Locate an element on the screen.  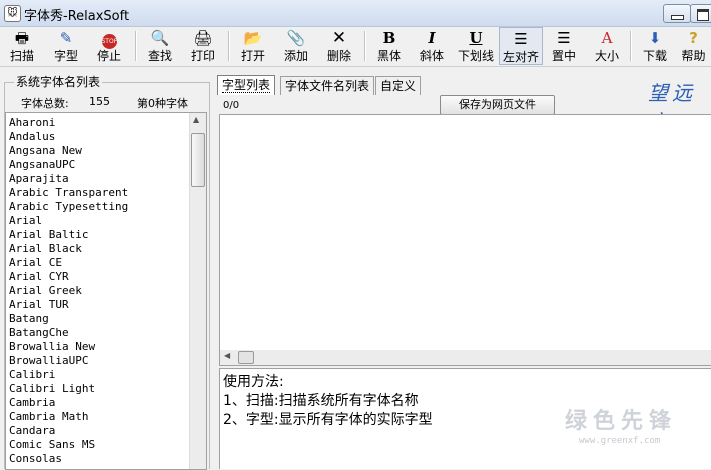
tab-font-file-list: 字体文件名列表 is located at coordinates (327, 85).